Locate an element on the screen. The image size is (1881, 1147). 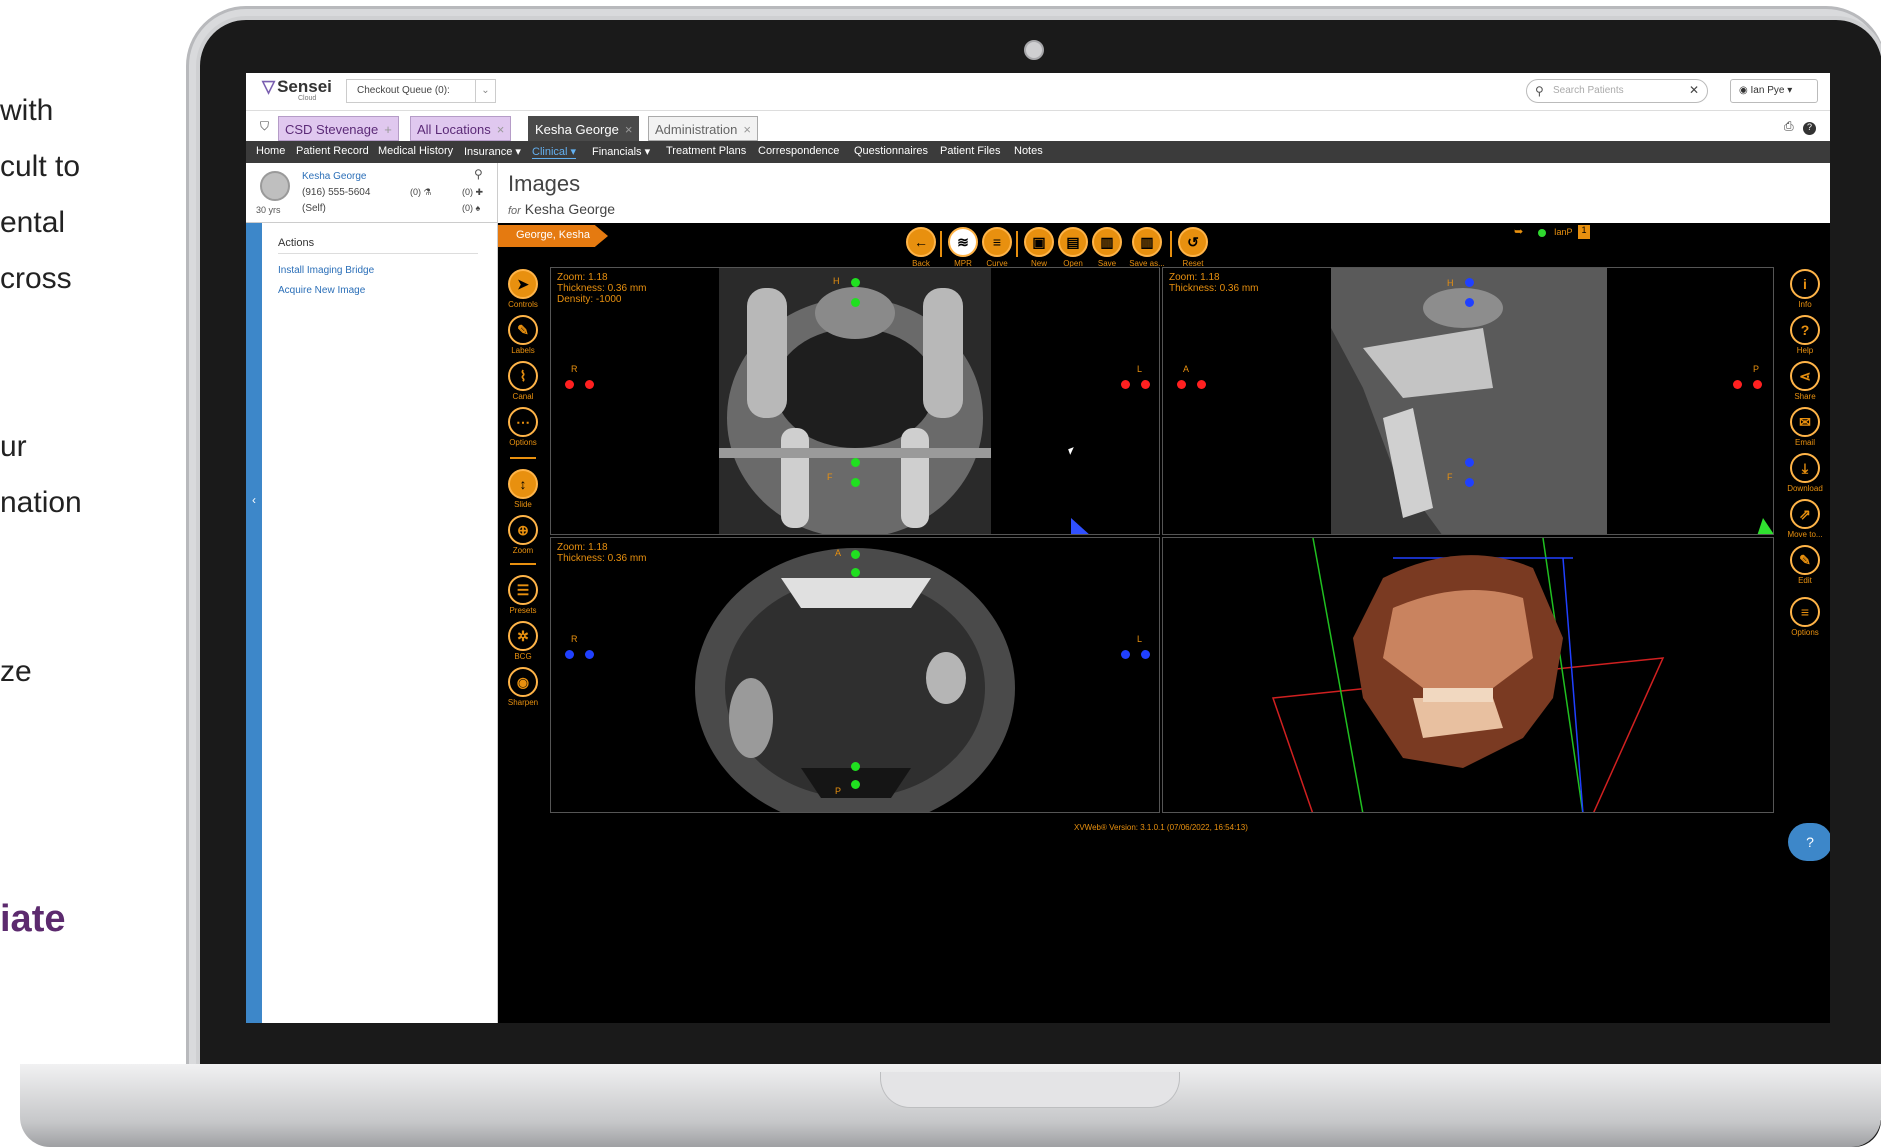
patient-breadcrumb: George, Kesha is located at coordinates (553, 236).